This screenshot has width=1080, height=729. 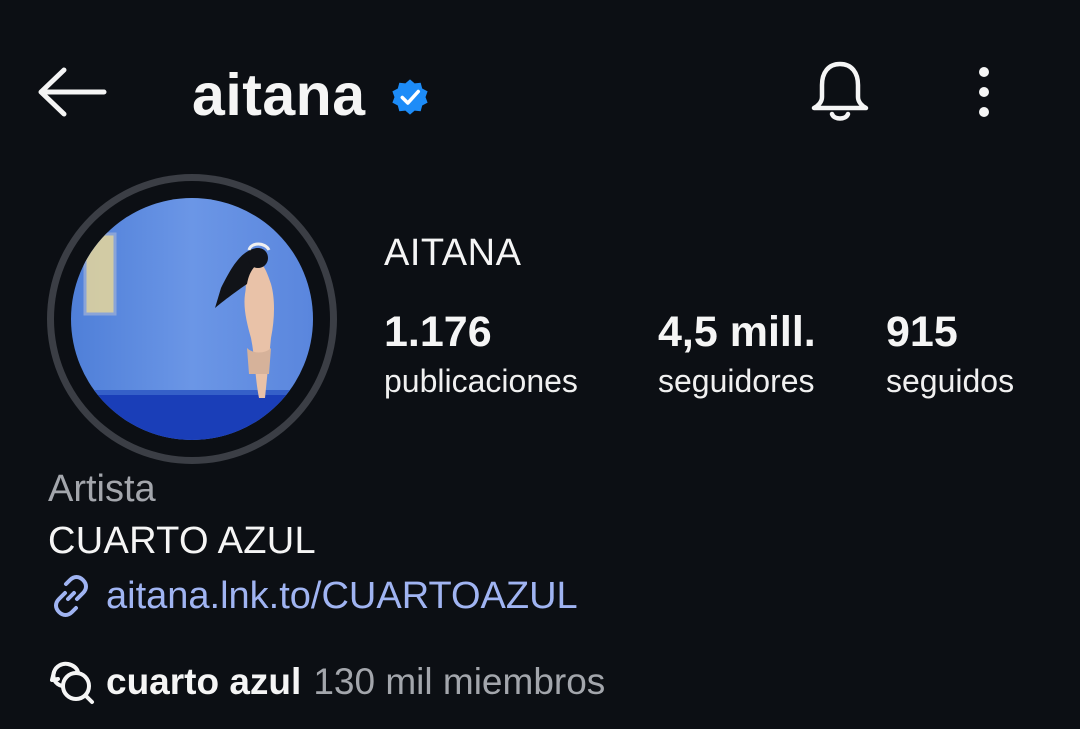 What do you see at coordinates (737, 332) in the screenshot?
I see `followers-count: 4,5 mill.` at bounding box center [737, 332].